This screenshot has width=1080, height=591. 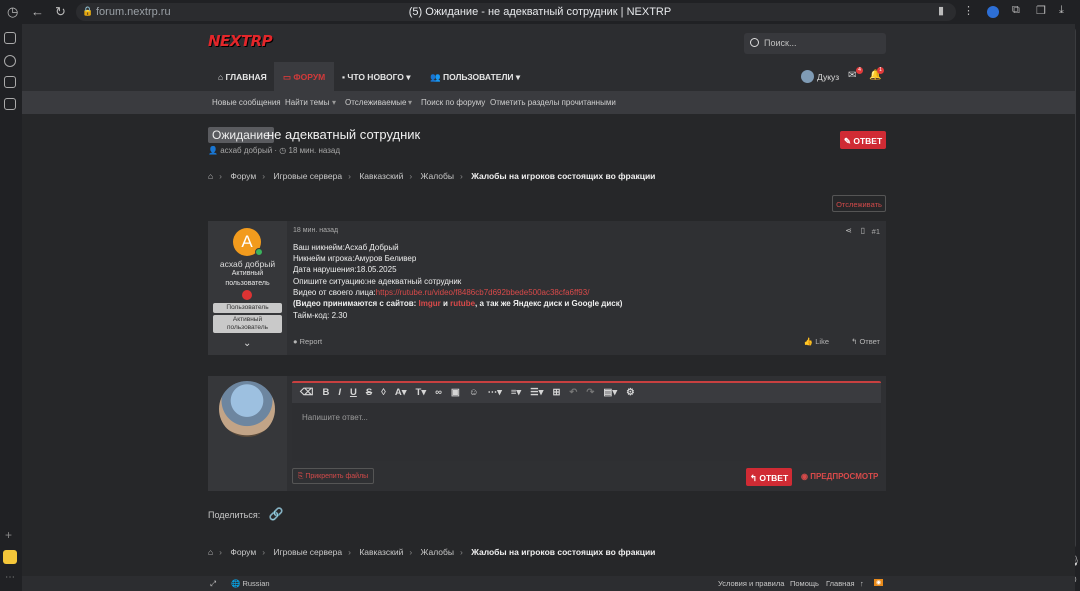 What do you see at coordinates (274, 150) in the screenshot?
I see `thread-meta: 👤 асхаб добрый · ◷ 18 мин. назад` at bounding box center [274, 150].